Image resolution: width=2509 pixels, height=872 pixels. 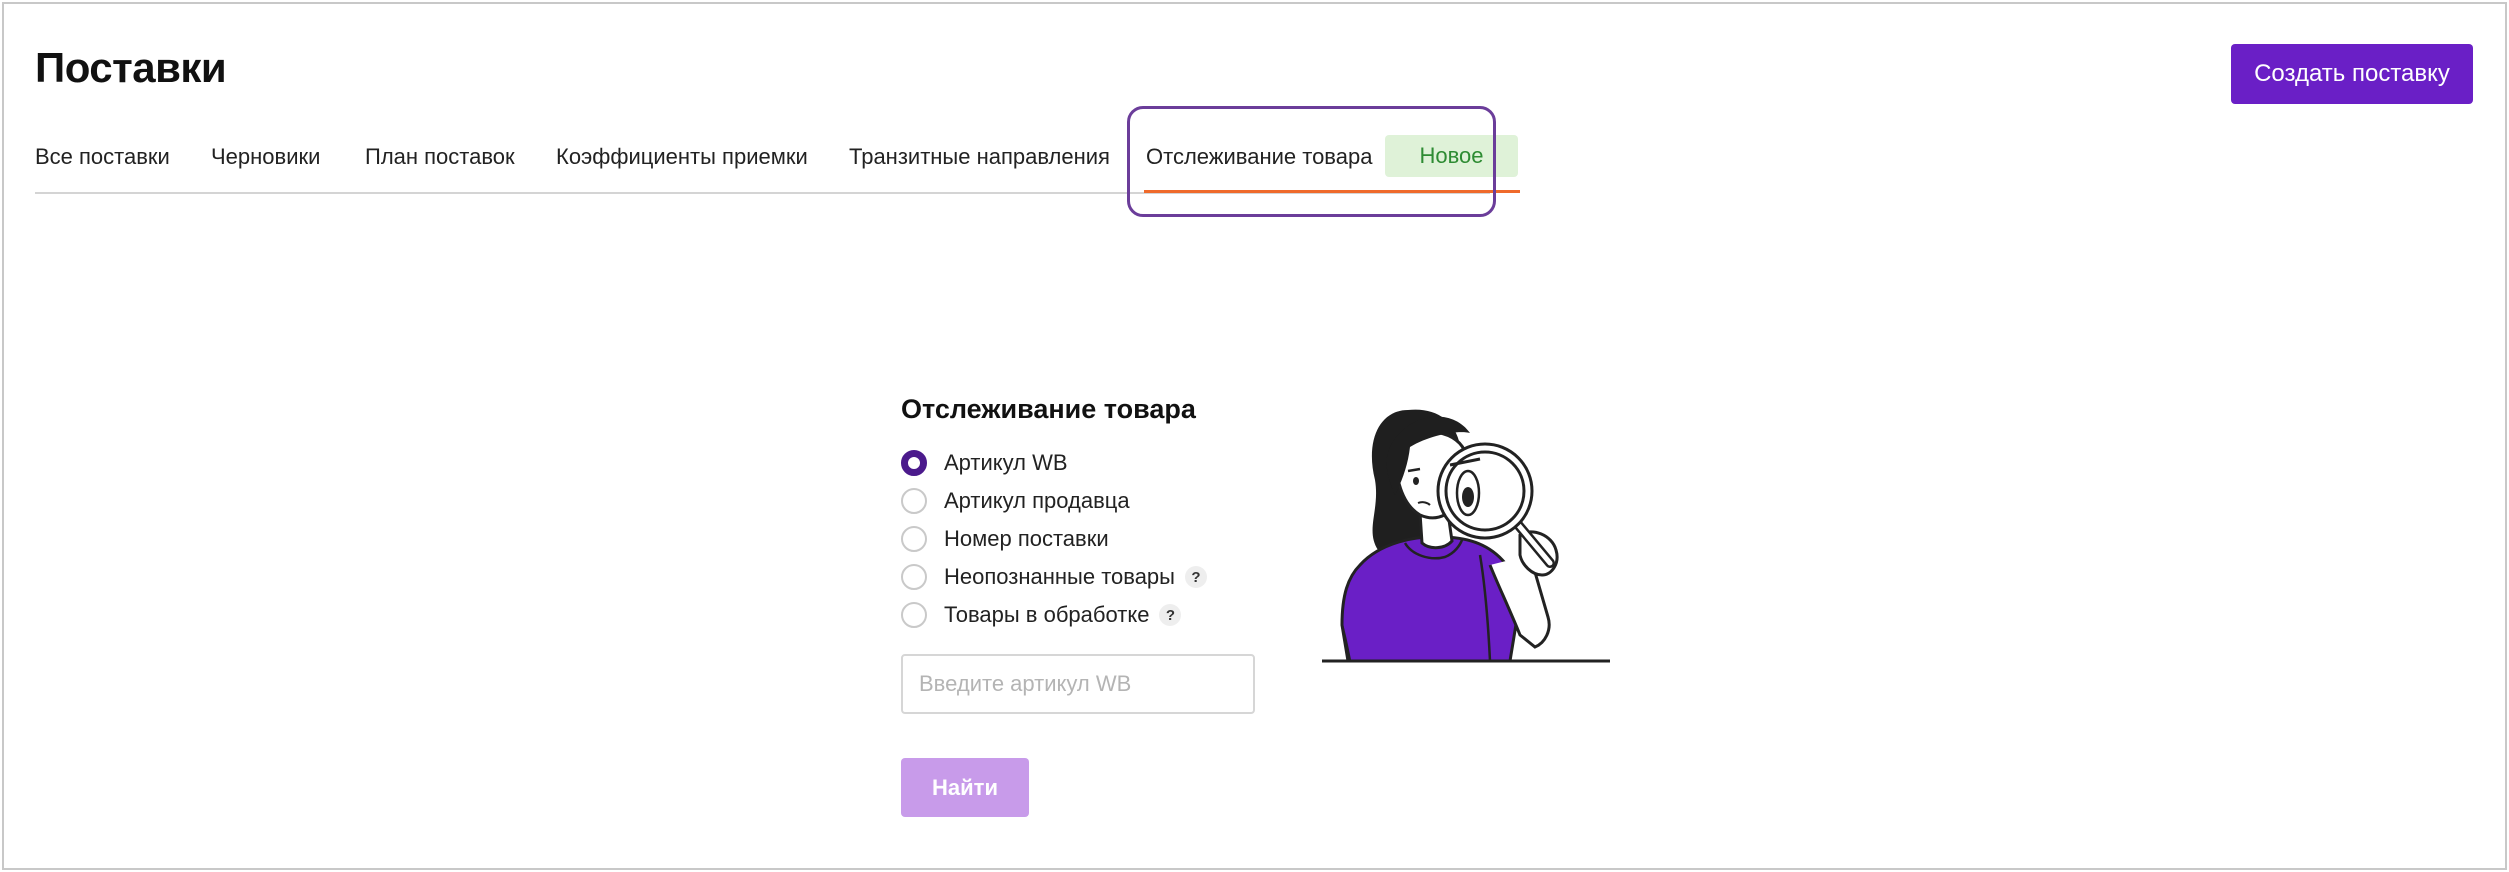 What do you see at coordinates (102, 157) in the screenshot?
I see `tab-all-supplies: Все поставки` at bounding box center [102, 157].